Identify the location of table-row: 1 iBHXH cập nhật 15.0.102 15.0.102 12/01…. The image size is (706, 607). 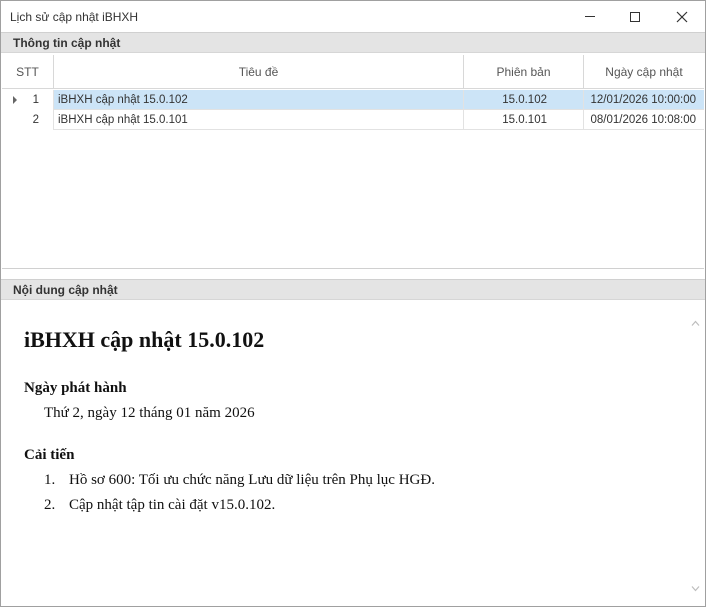
(353, 100).